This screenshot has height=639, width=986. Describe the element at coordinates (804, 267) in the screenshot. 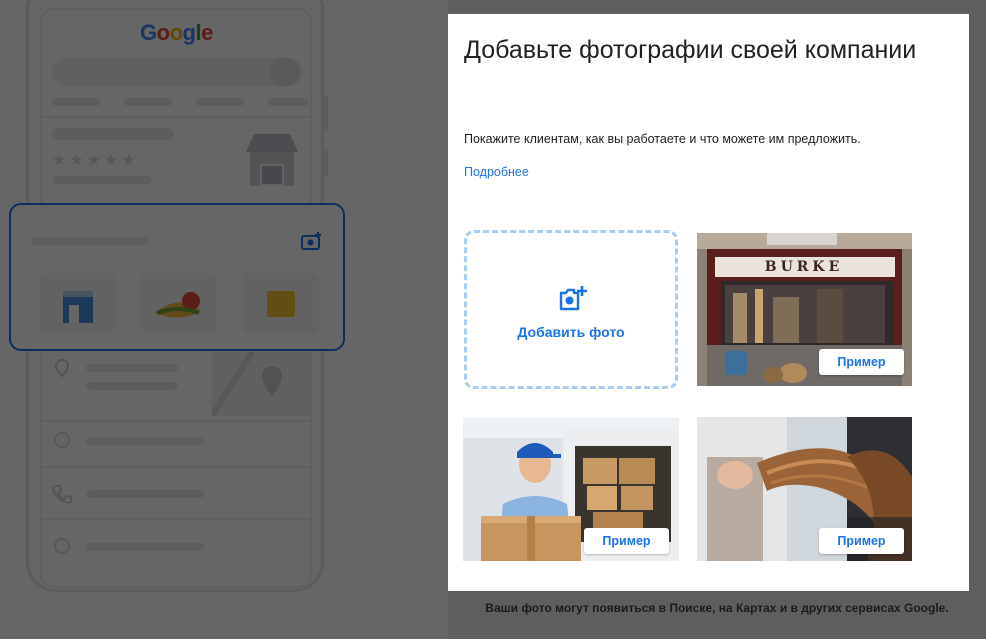

I see `store-sign-text: BURKE` at that location.